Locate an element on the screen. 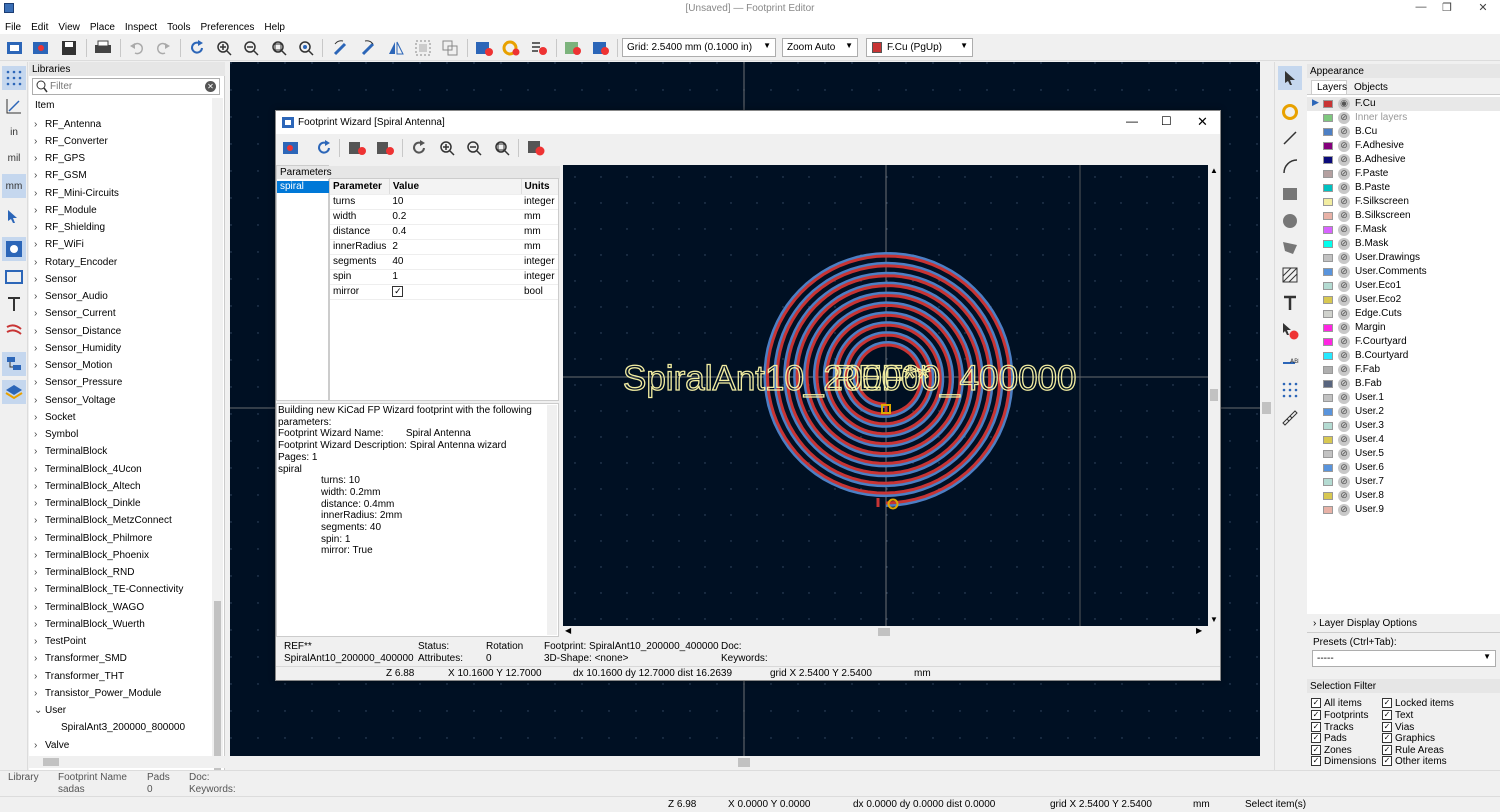 Image resolution: width=1500 pixels, height=812 pixels. layer-row: ⊘ F.Mask is located at coordinates (1403, 230).